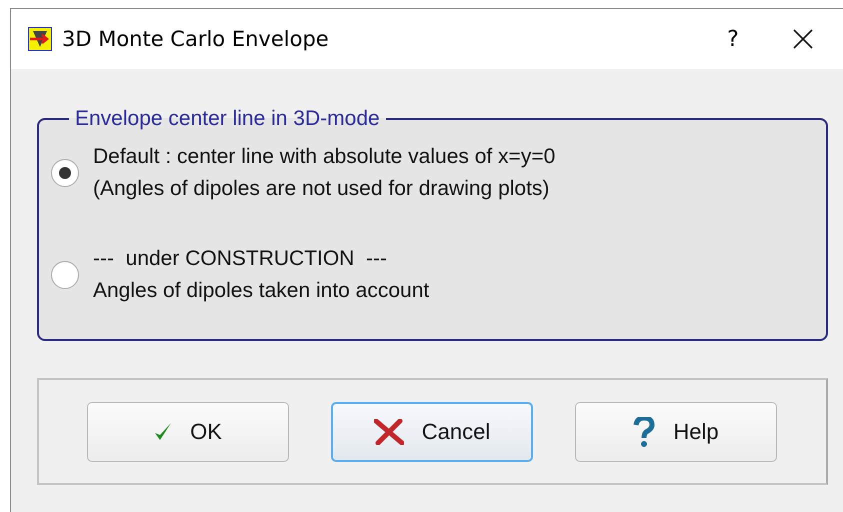  I want to click on help-button: Help, so click(676, 432).